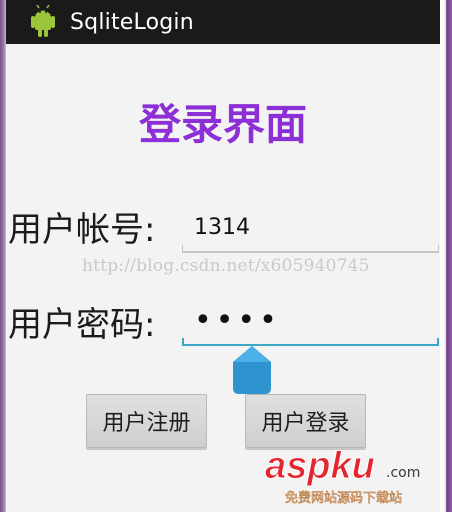 Image resolution: width=452 pixels, height=512 pixels. Describe the element at coordinates (320, 466) in the screenshot. I see `brand-main-text: aspku` at that location.